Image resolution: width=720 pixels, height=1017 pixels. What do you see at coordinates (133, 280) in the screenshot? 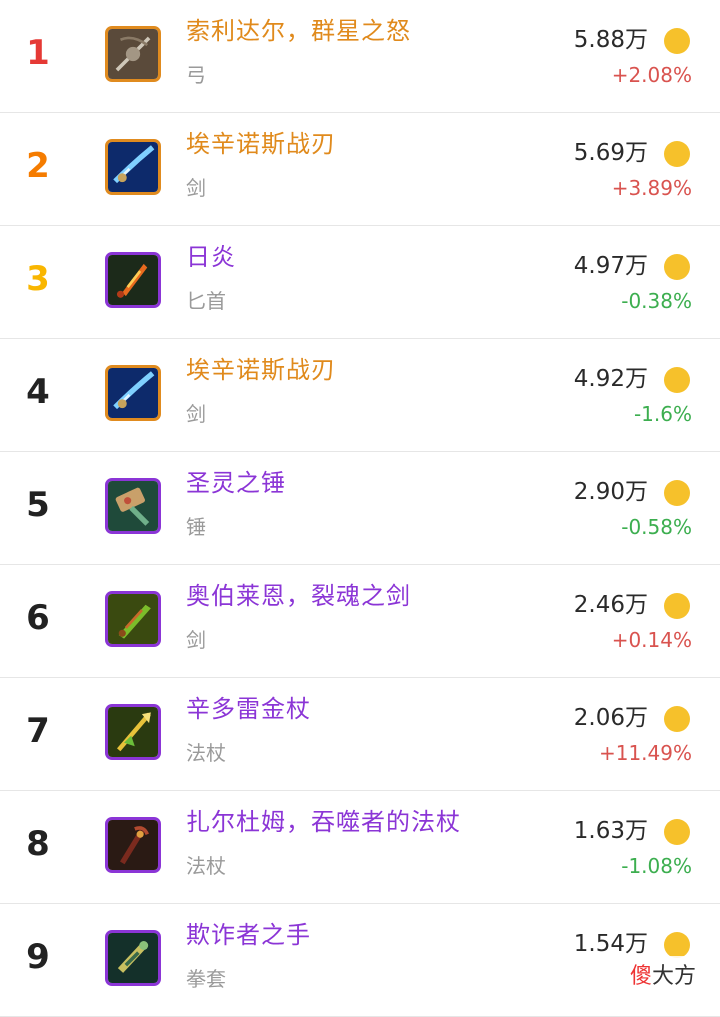
I see `dagger-icon` at bounding box center [133, 280].